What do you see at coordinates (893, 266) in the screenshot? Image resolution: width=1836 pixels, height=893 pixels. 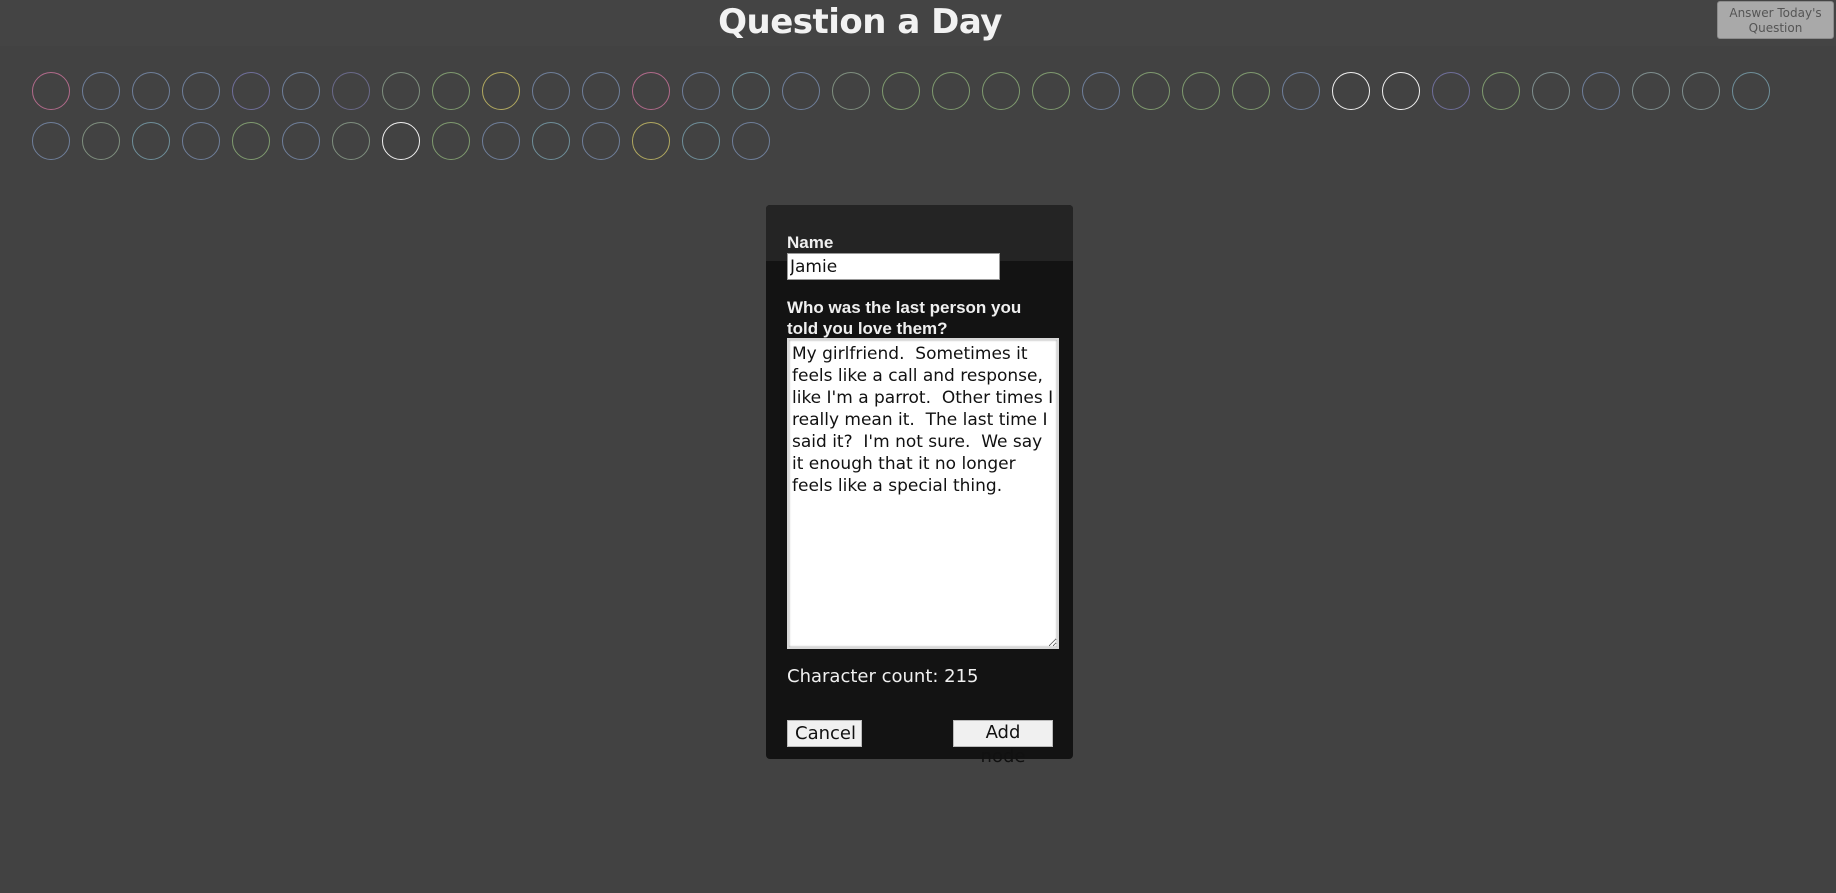 I see `name-input` at bounding box center [893, 266].